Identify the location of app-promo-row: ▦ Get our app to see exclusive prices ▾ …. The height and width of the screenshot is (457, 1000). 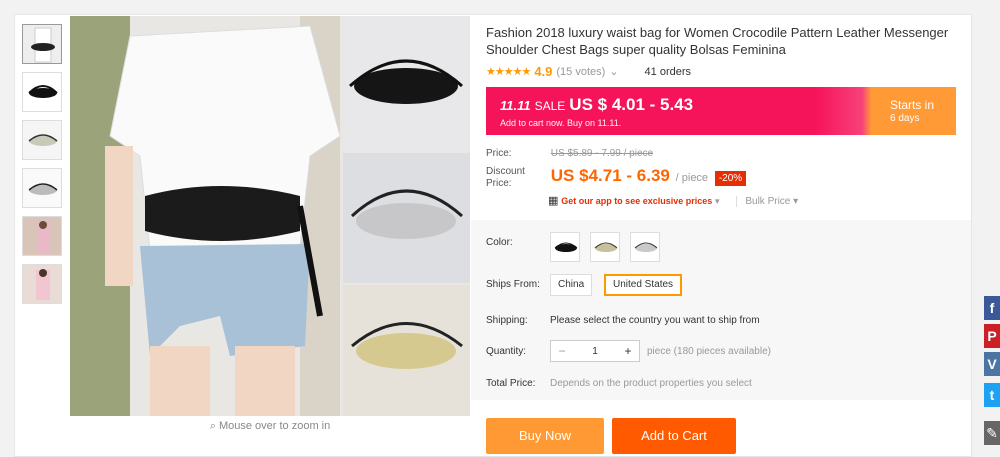
(673, 200).